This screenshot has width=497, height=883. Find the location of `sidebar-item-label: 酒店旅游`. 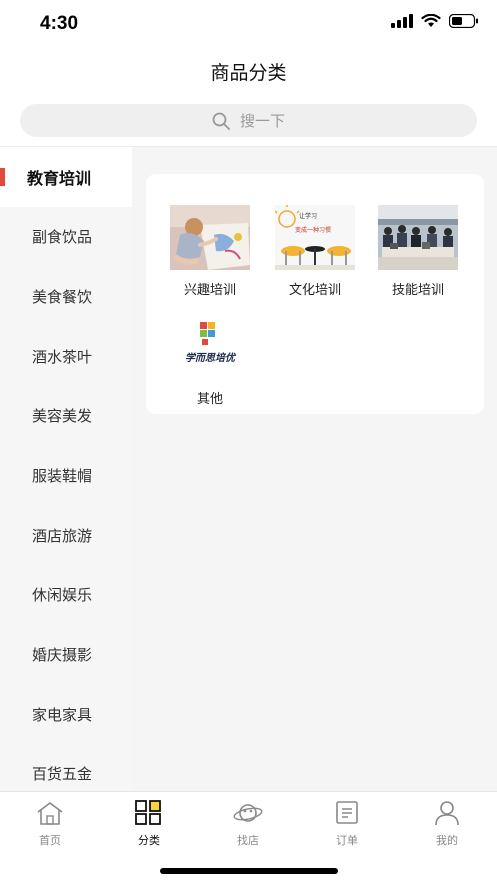

sidebar-item-label: 酒店旅游 is located at coordinates (62, 535).